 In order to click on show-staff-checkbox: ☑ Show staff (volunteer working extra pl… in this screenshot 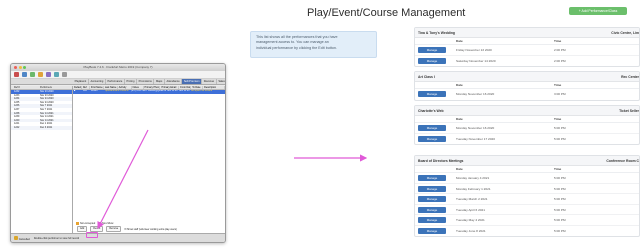, I will do `click(150, 229)`.